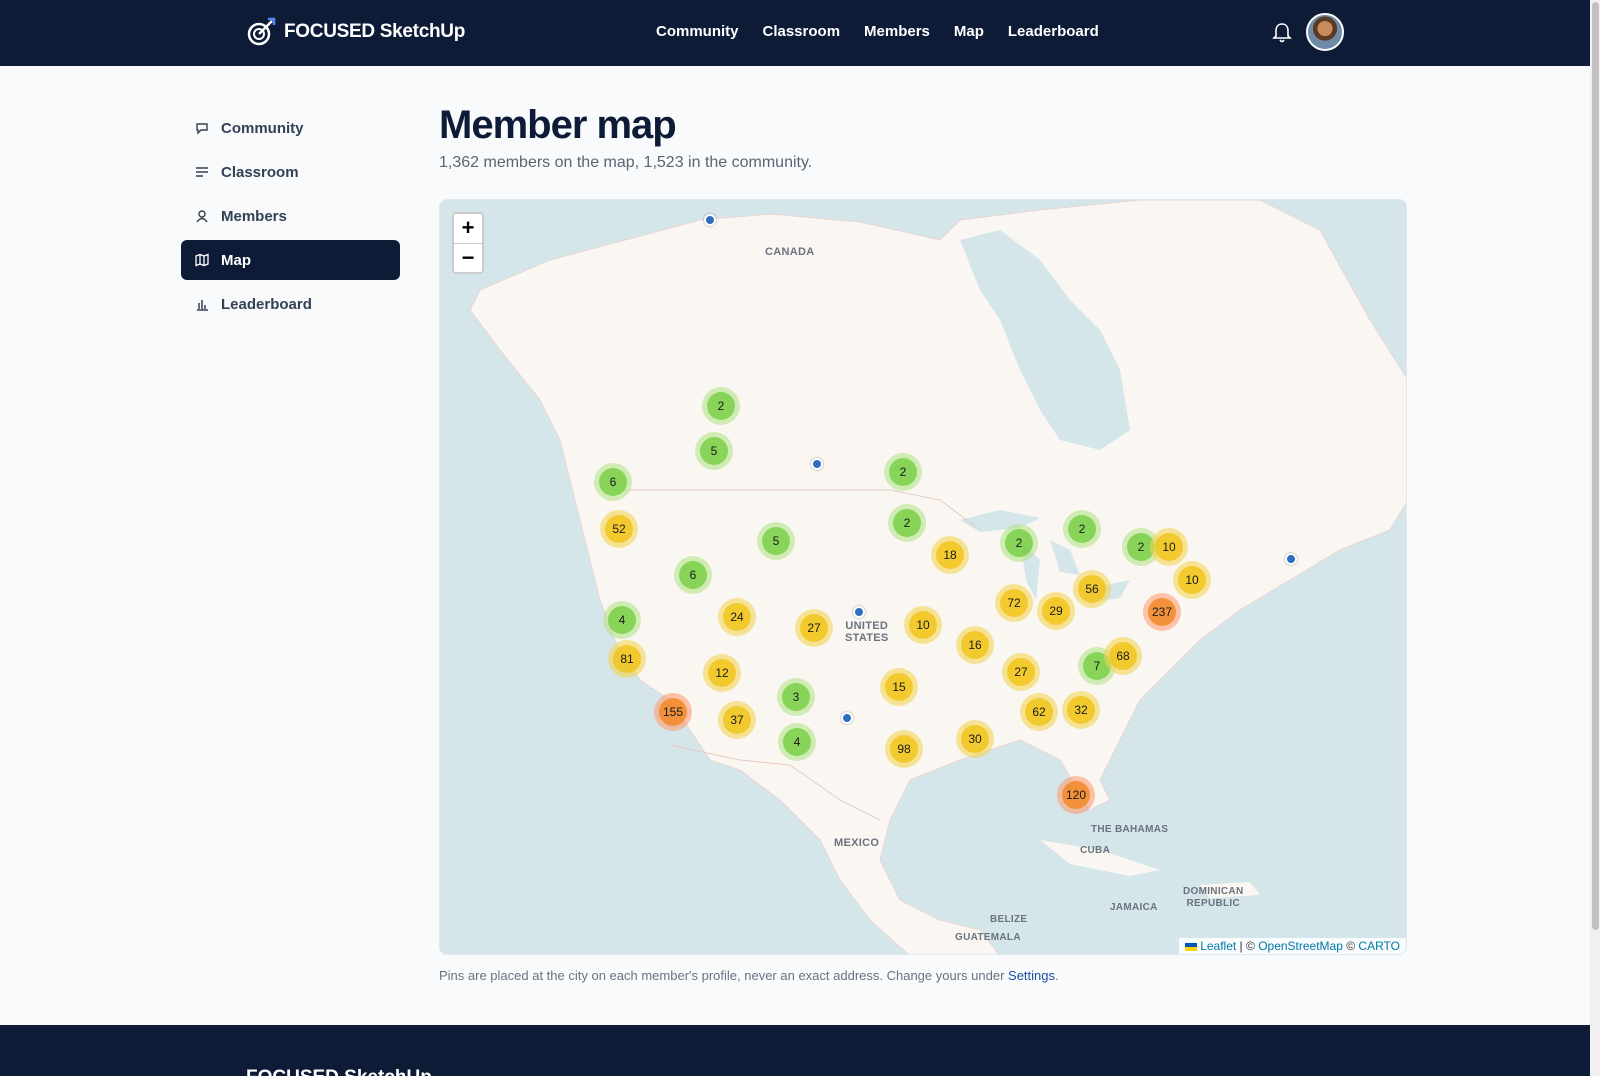 This screenshot has height=1076, width=1600. I want to click on cluster-count: 24, so click(737, 617).